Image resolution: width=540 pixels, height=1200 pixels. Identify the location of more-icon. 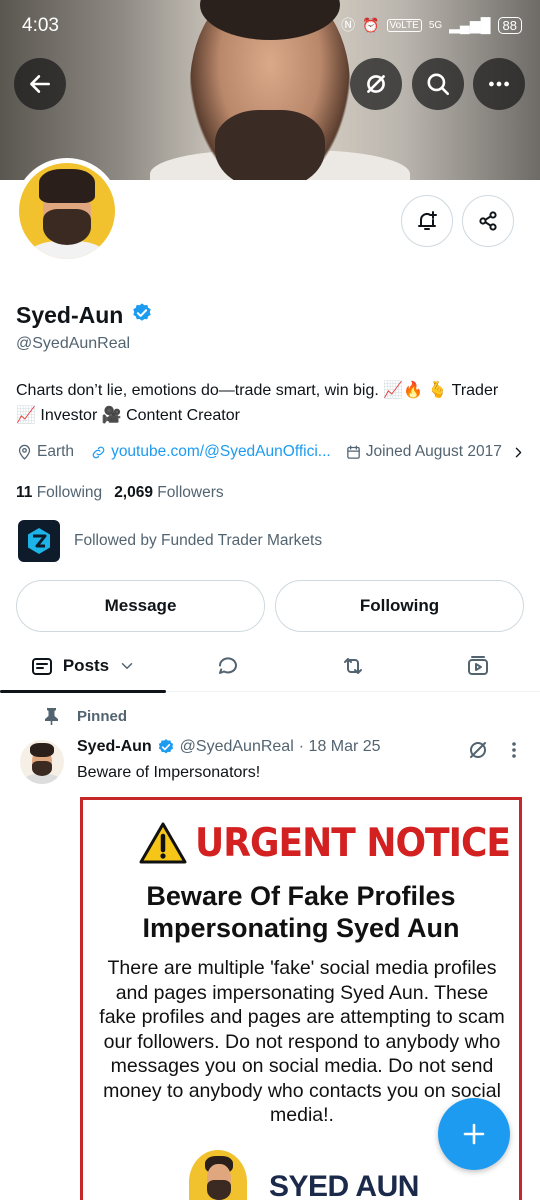
(499, 84).